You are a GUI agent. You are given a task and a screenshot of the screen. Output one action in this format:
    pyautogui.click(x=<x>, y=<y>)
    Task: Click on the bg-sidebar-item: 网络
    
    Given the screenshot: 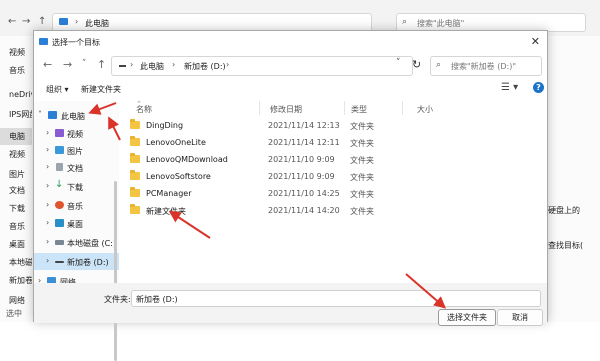 What is the action you would take?
    pyautogui.click(x=16, y=300)
    